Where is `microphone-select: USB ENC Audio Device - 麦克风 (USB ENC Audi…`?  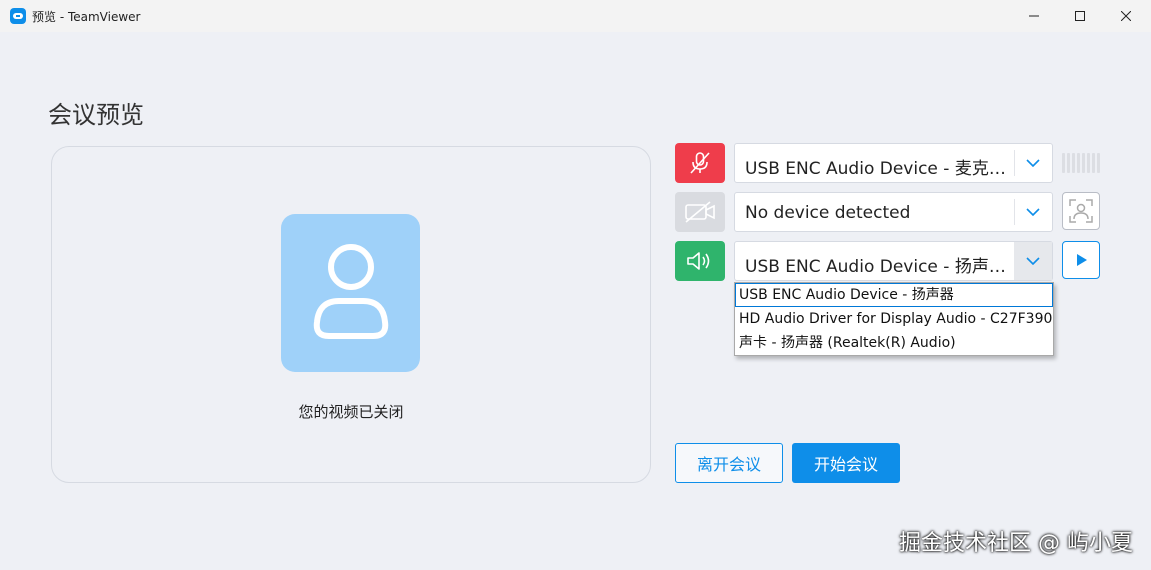
microphone-select: USB ENC Audio Device - 麦克风 (USB ENC Audi… is located at coordinates (893, 163).